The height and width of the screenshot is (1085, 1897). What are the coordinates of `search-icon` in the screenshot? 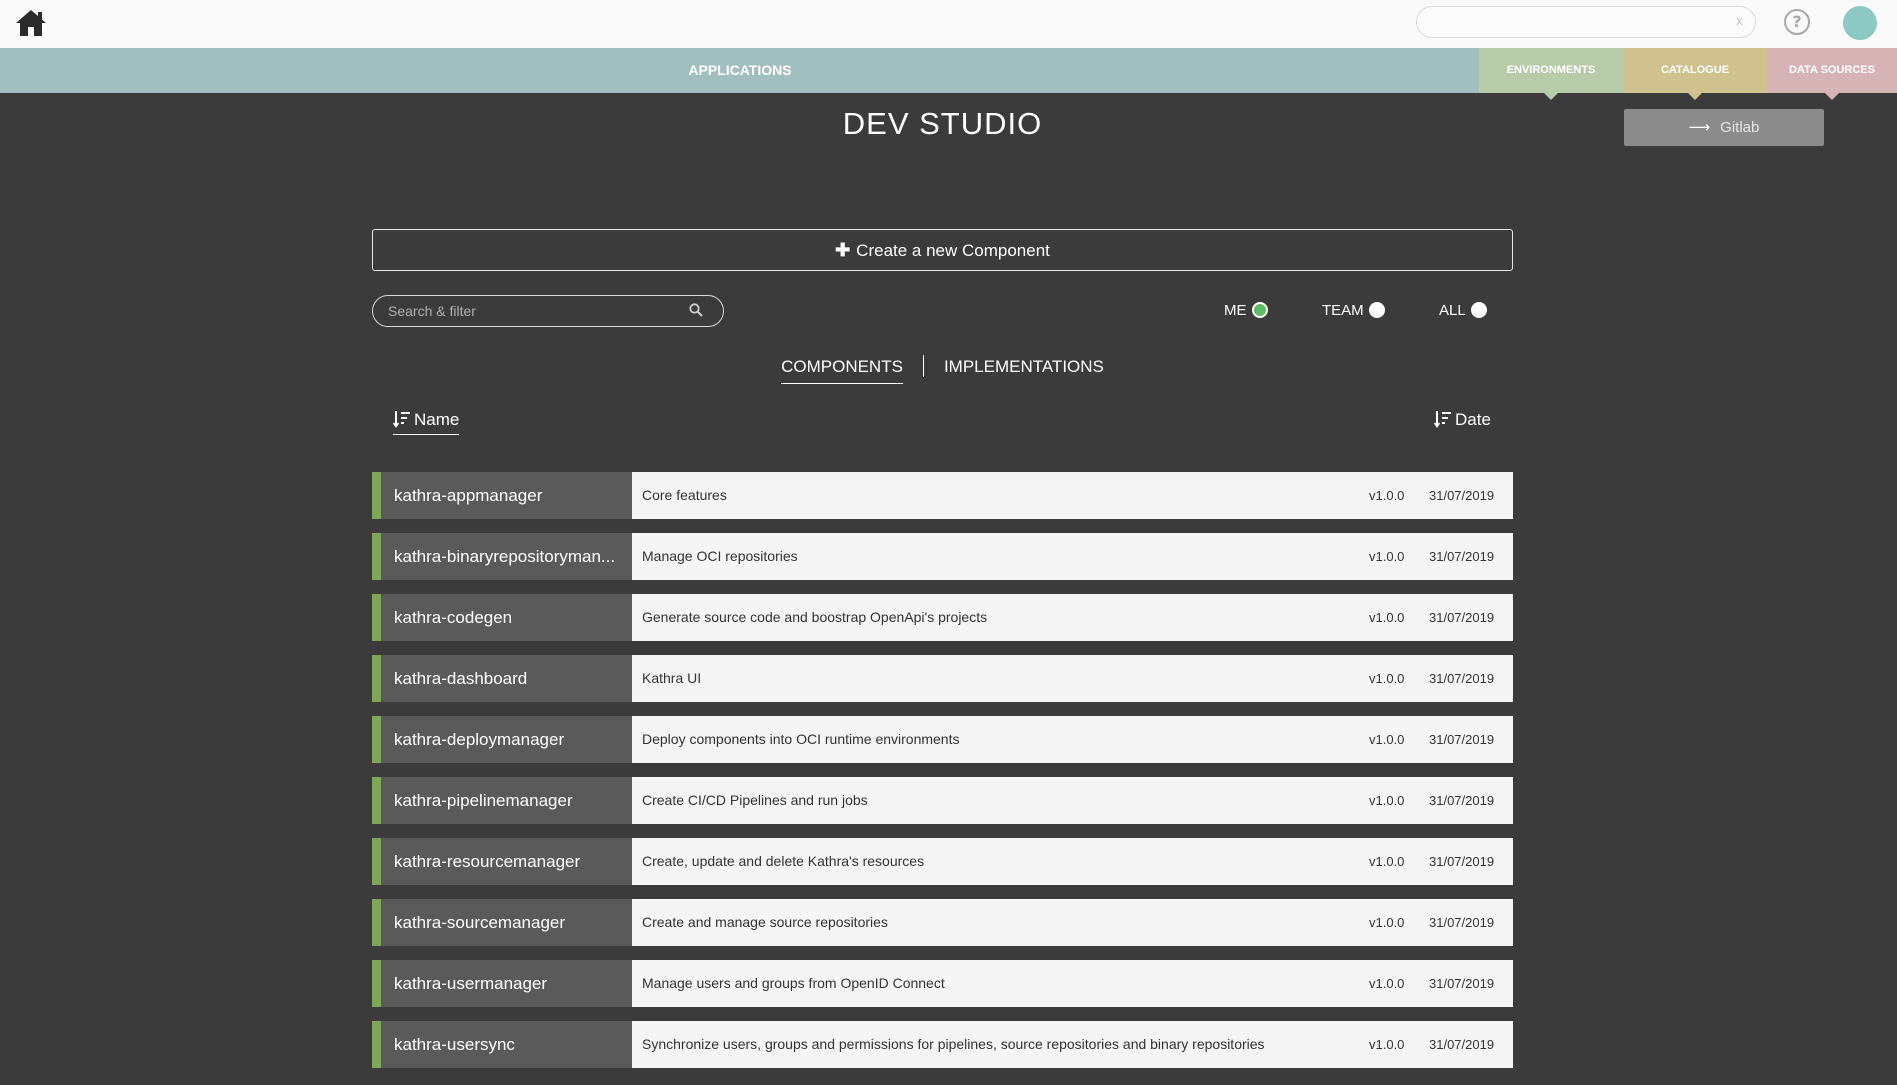 It's located at (696, 310).